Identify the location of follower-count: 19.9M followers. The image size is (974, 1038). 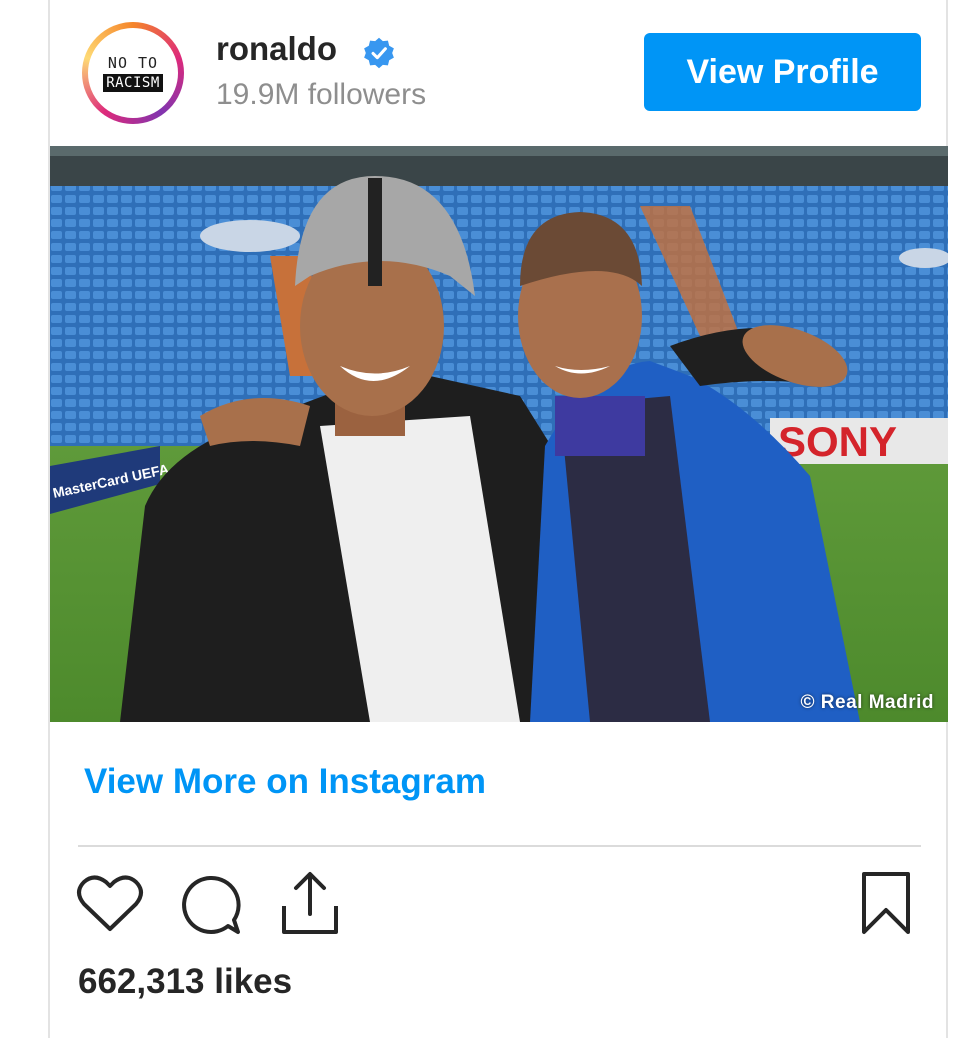
(321, 94).